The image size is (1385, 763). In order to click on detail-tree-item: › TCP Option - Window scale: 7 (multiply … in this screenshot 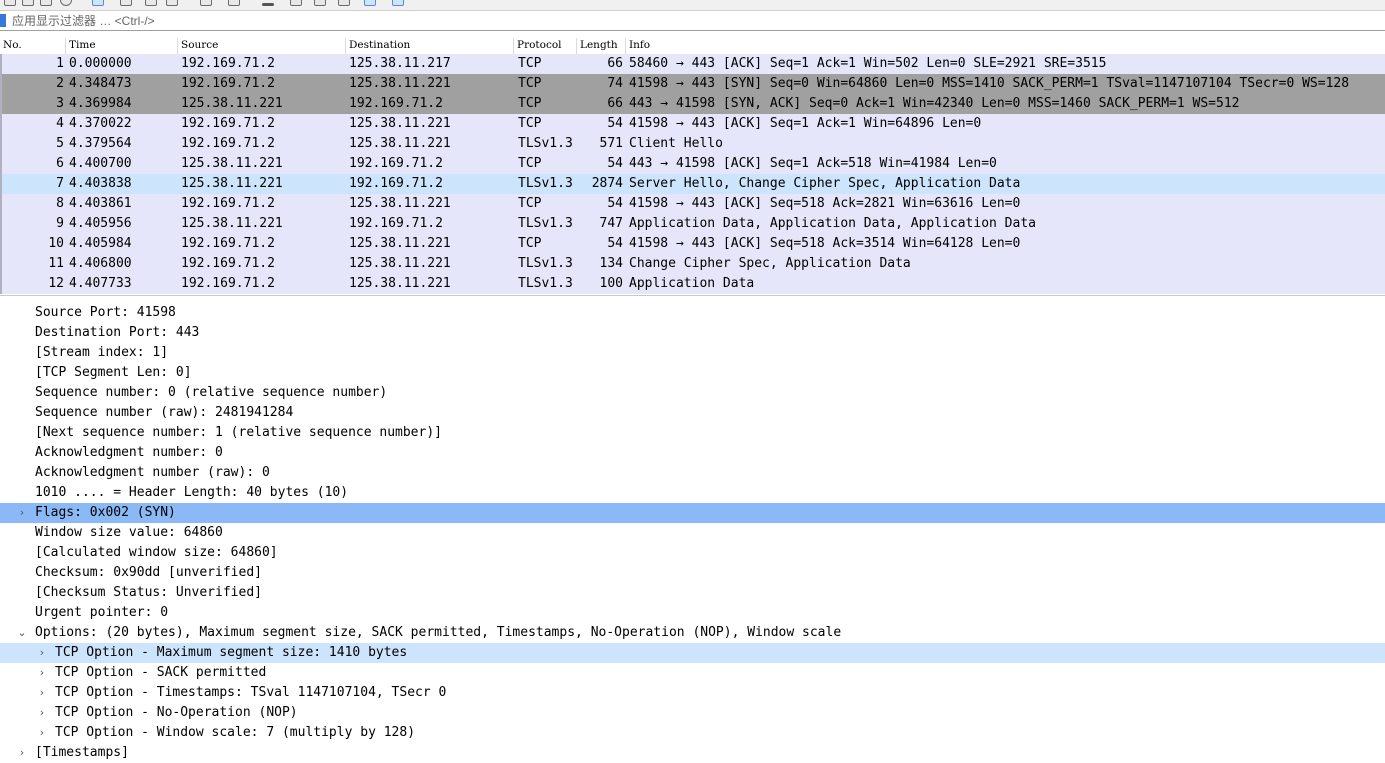, I will do `click(692, 733)`.